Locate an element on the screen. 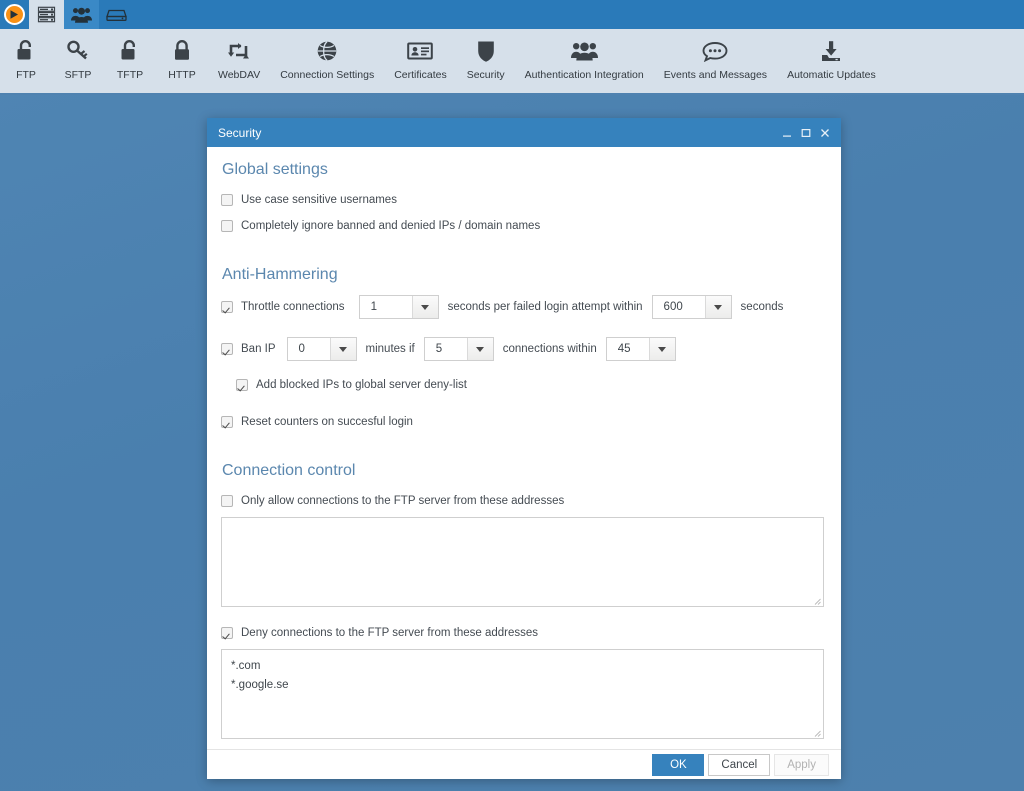 The width and height of the screenshot is (1024, 791). ribbon-label: TFTP is located at coordinates (130, 75).